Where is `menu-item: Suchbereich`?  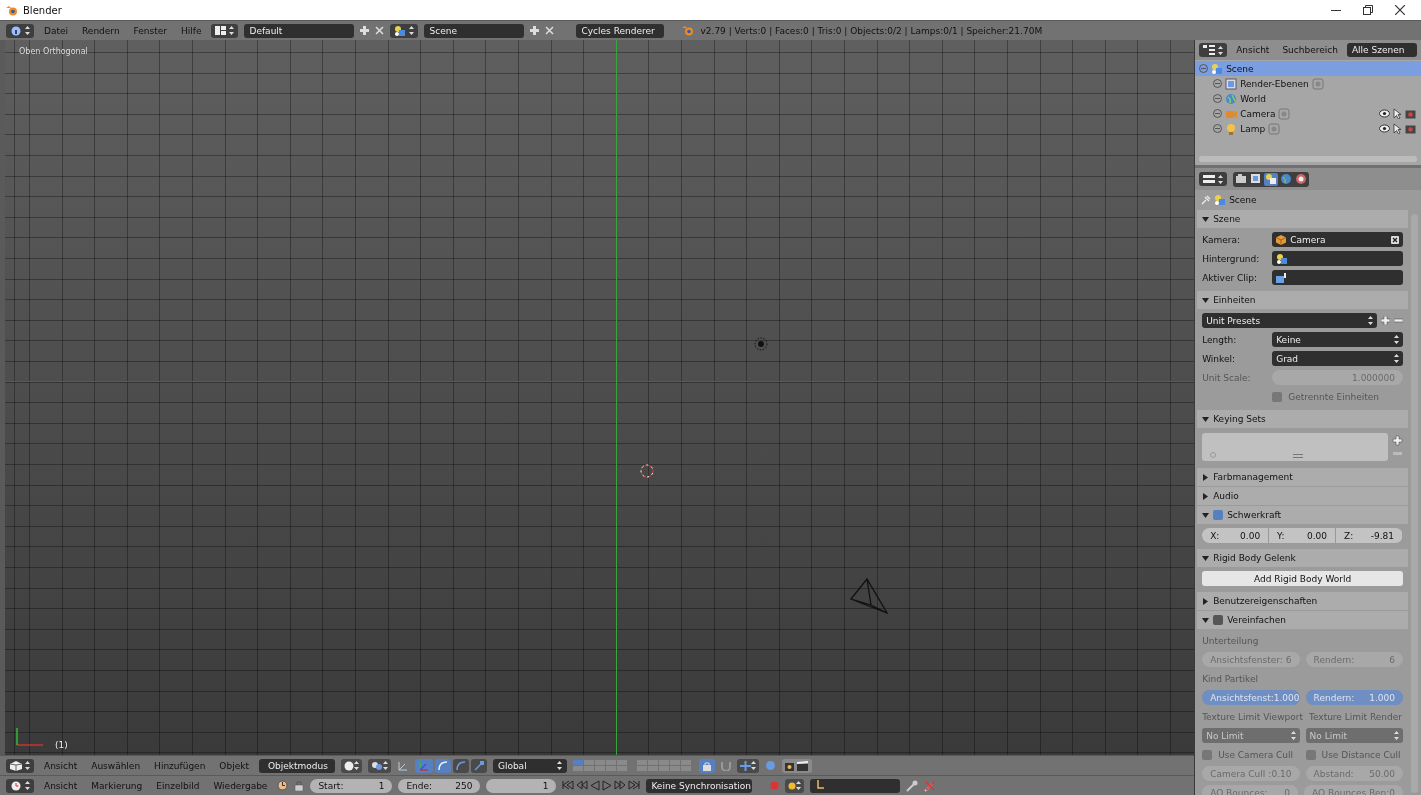 menu-item: Suchbereich is located at coordinates (1310, 50).